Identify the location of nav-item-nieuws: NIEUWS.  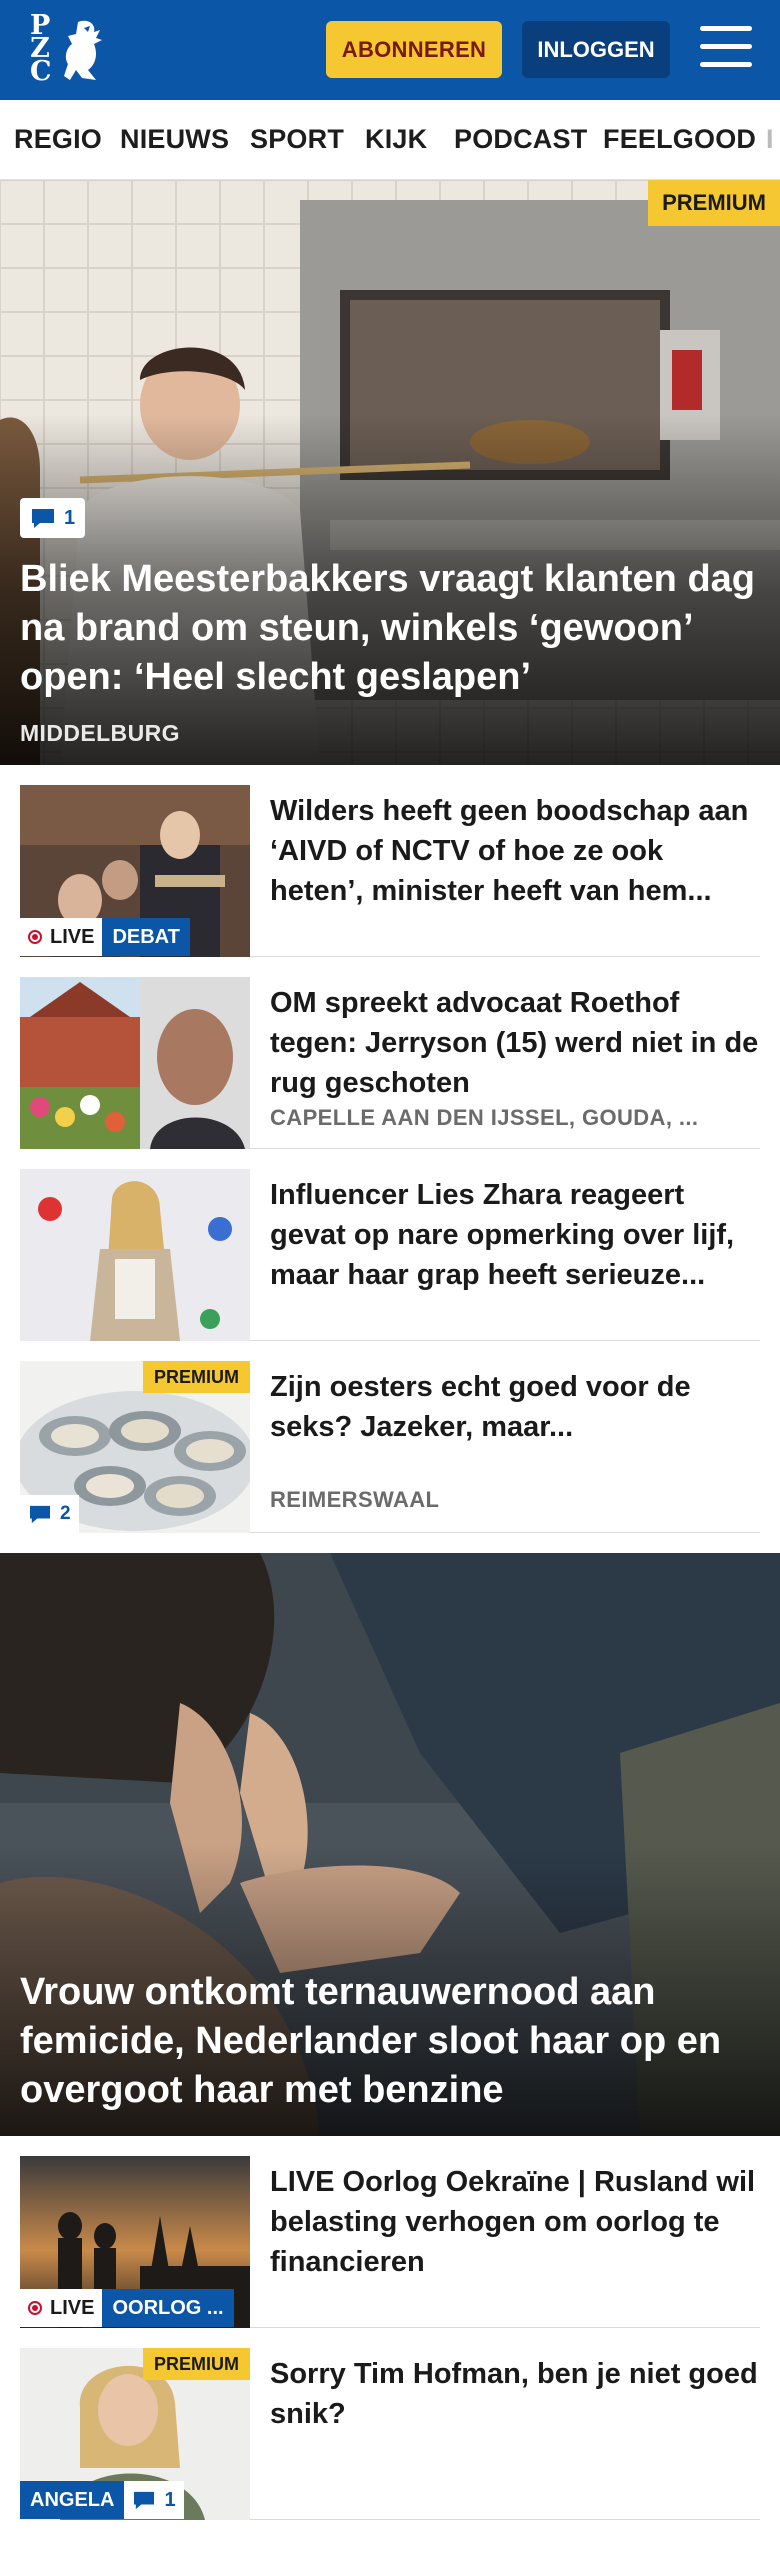
(174, 139).